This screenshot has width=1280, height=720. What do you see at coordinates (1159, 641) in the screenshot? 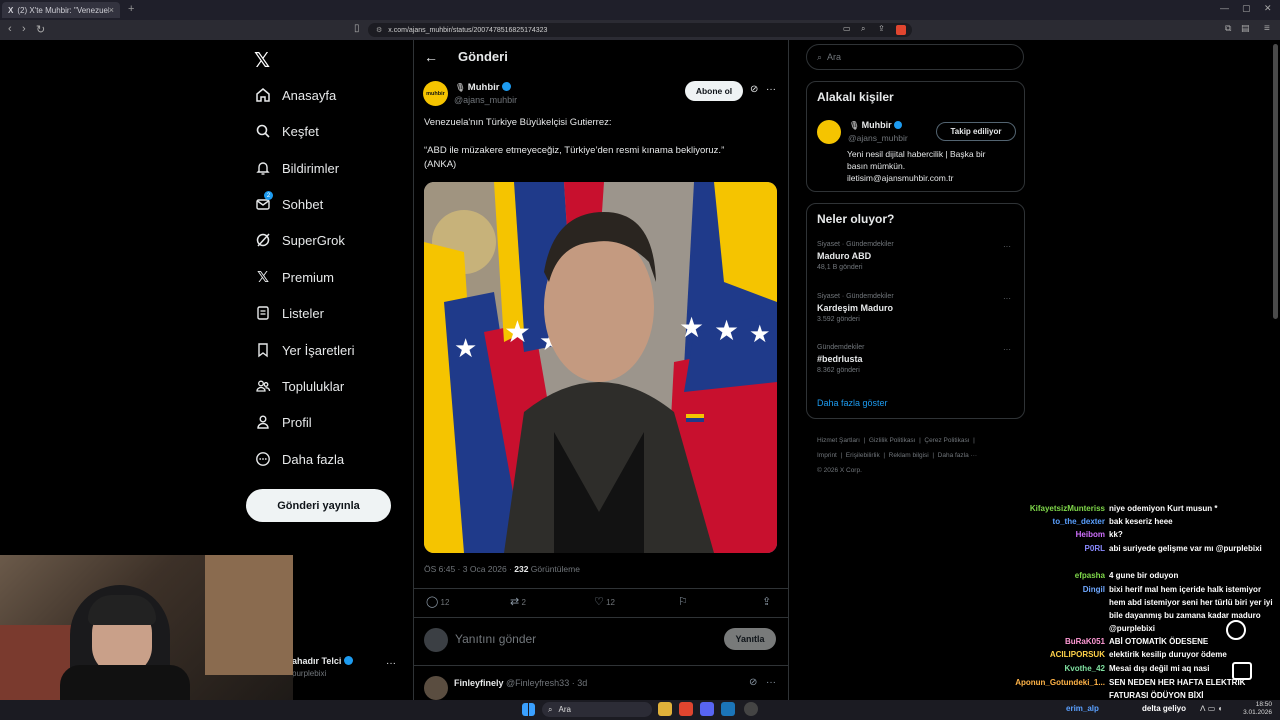
I see `chat-text: ABİ OTOMATİK ÖDESENE` at bounding box center [1159, 641].